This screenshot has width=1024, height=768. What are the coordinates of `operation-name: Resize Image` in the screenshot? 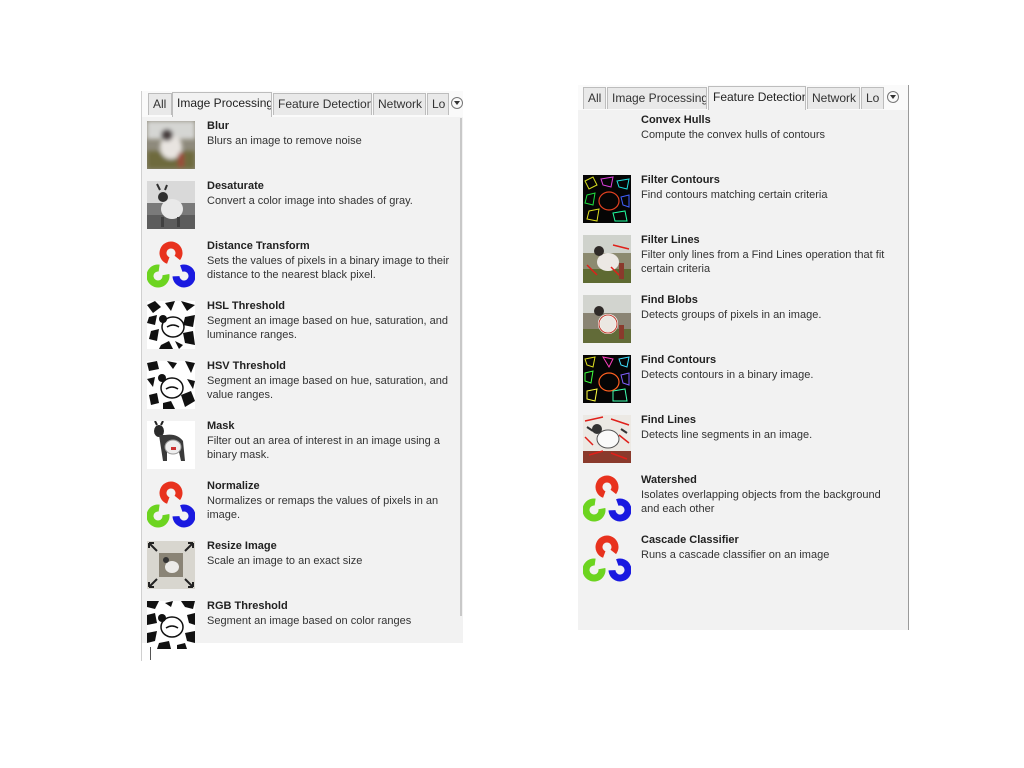 It's located at (242, 546).